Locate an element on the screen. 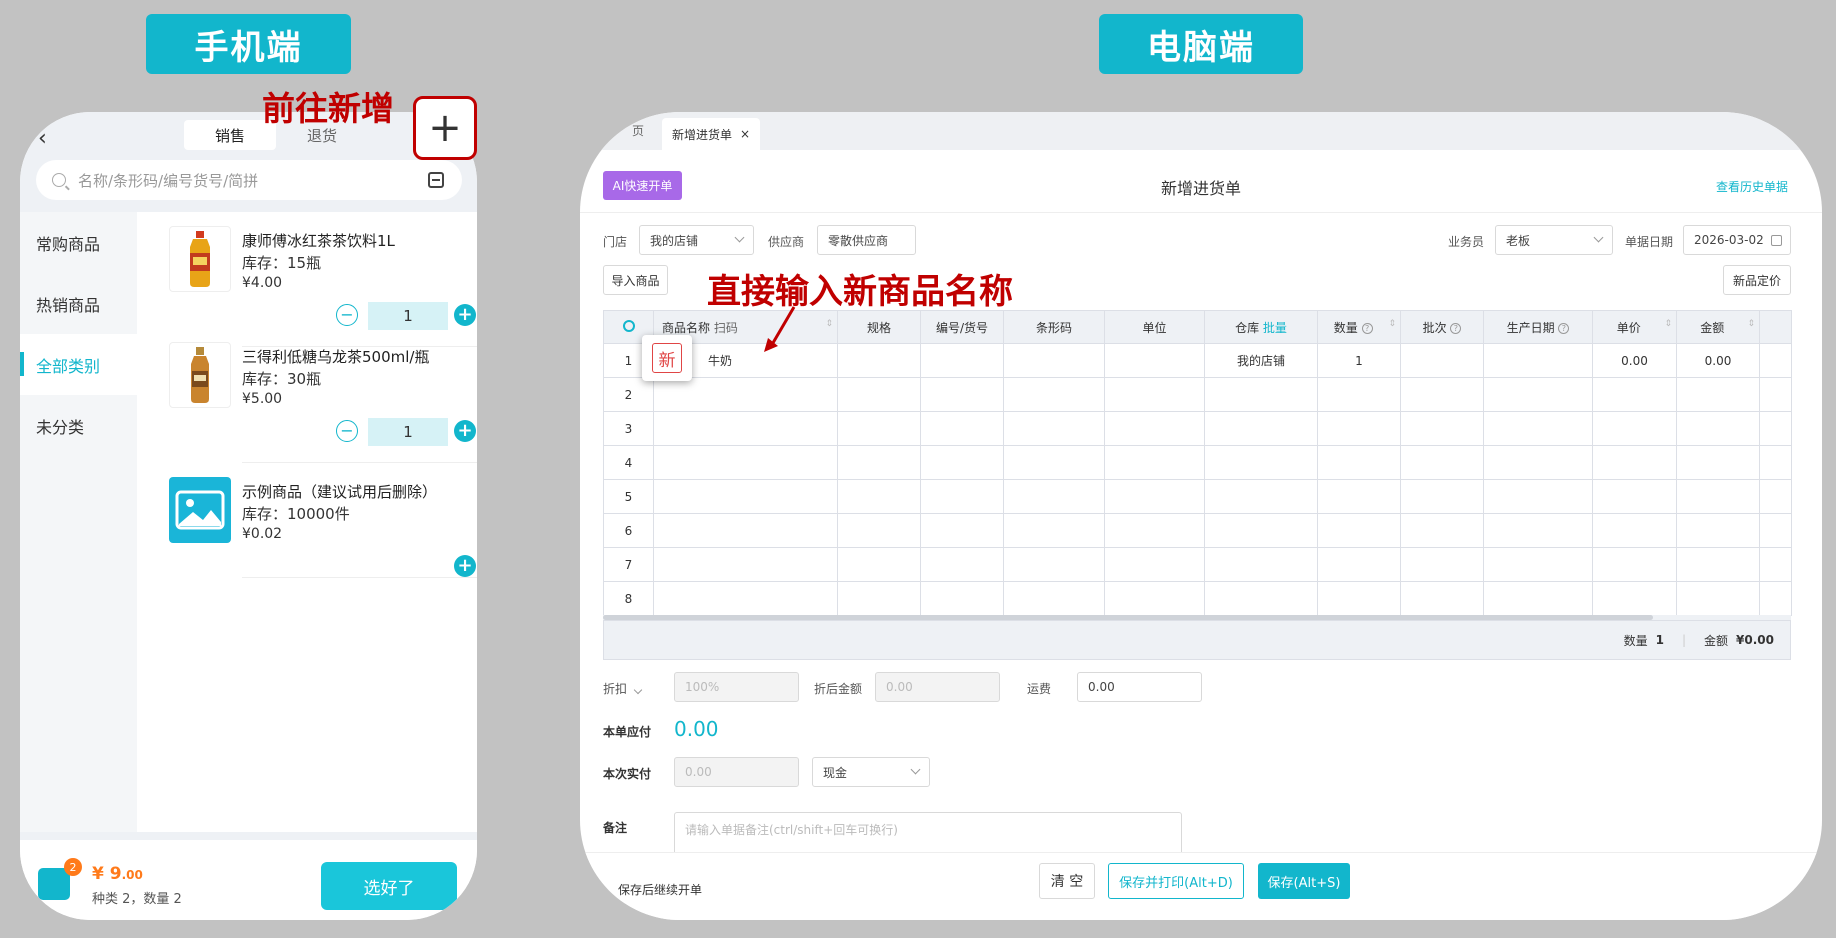  history-link: 查看历史单据 is located at coordinates (1752, 186).